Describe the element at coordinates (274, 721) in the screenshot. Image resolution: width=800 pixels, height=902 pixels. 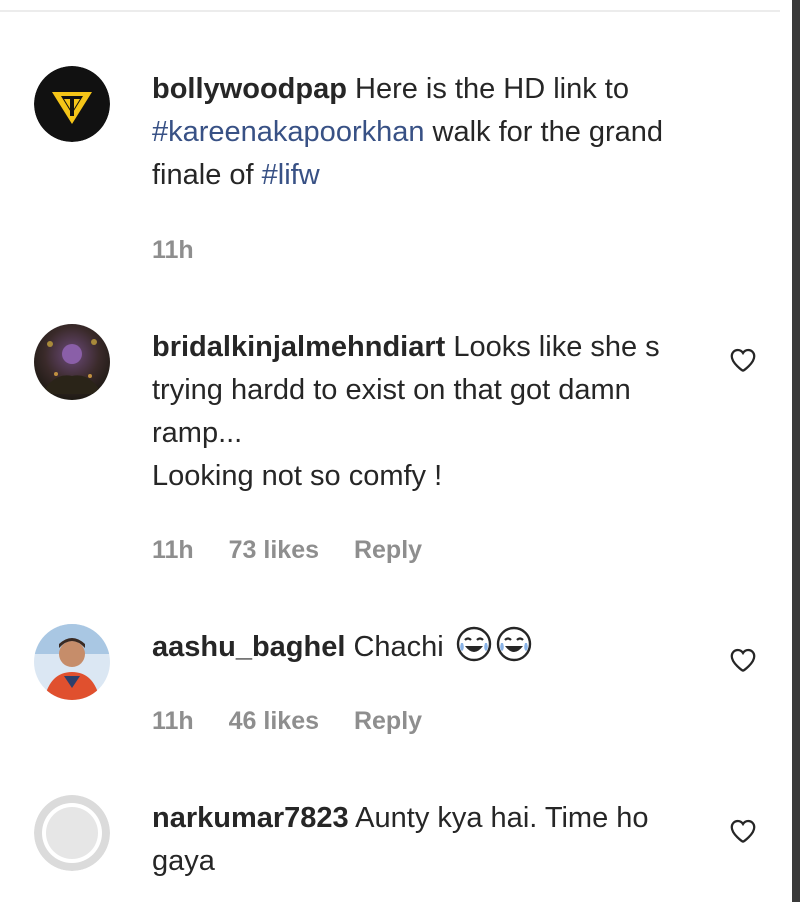
I see `likes-count: 46 likes` at that location.